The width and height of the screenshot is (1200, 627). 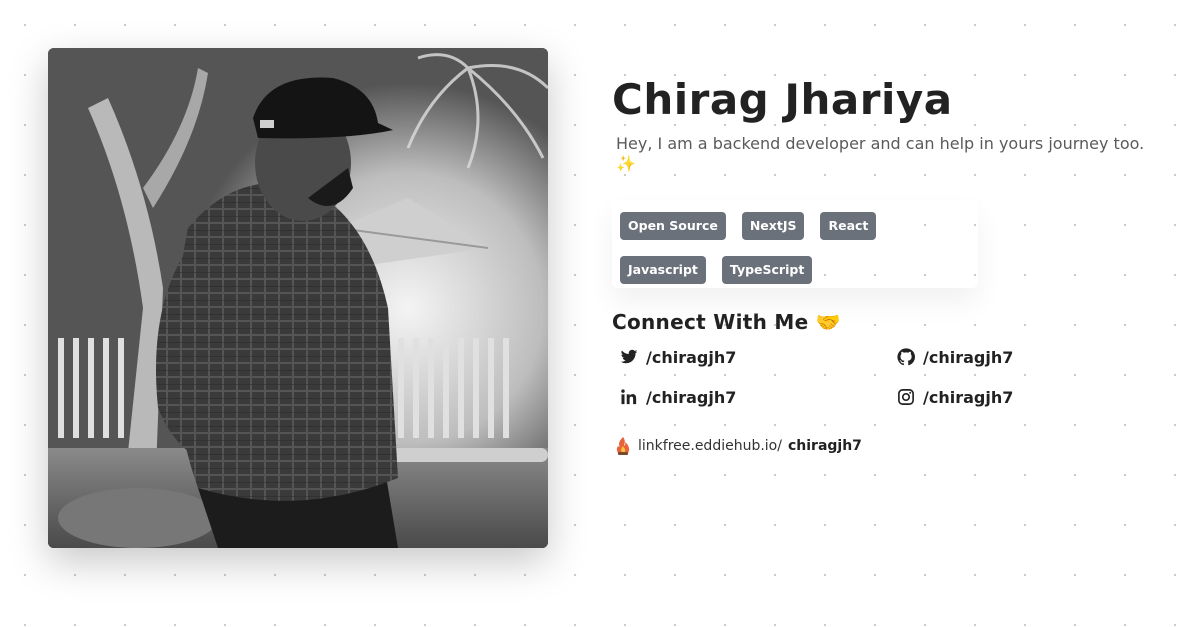 What do you see at coordinates (691, 397) in the screenshot?
I see `linkedin-handle: /chiragjh7` at bounding box center [691, 397].